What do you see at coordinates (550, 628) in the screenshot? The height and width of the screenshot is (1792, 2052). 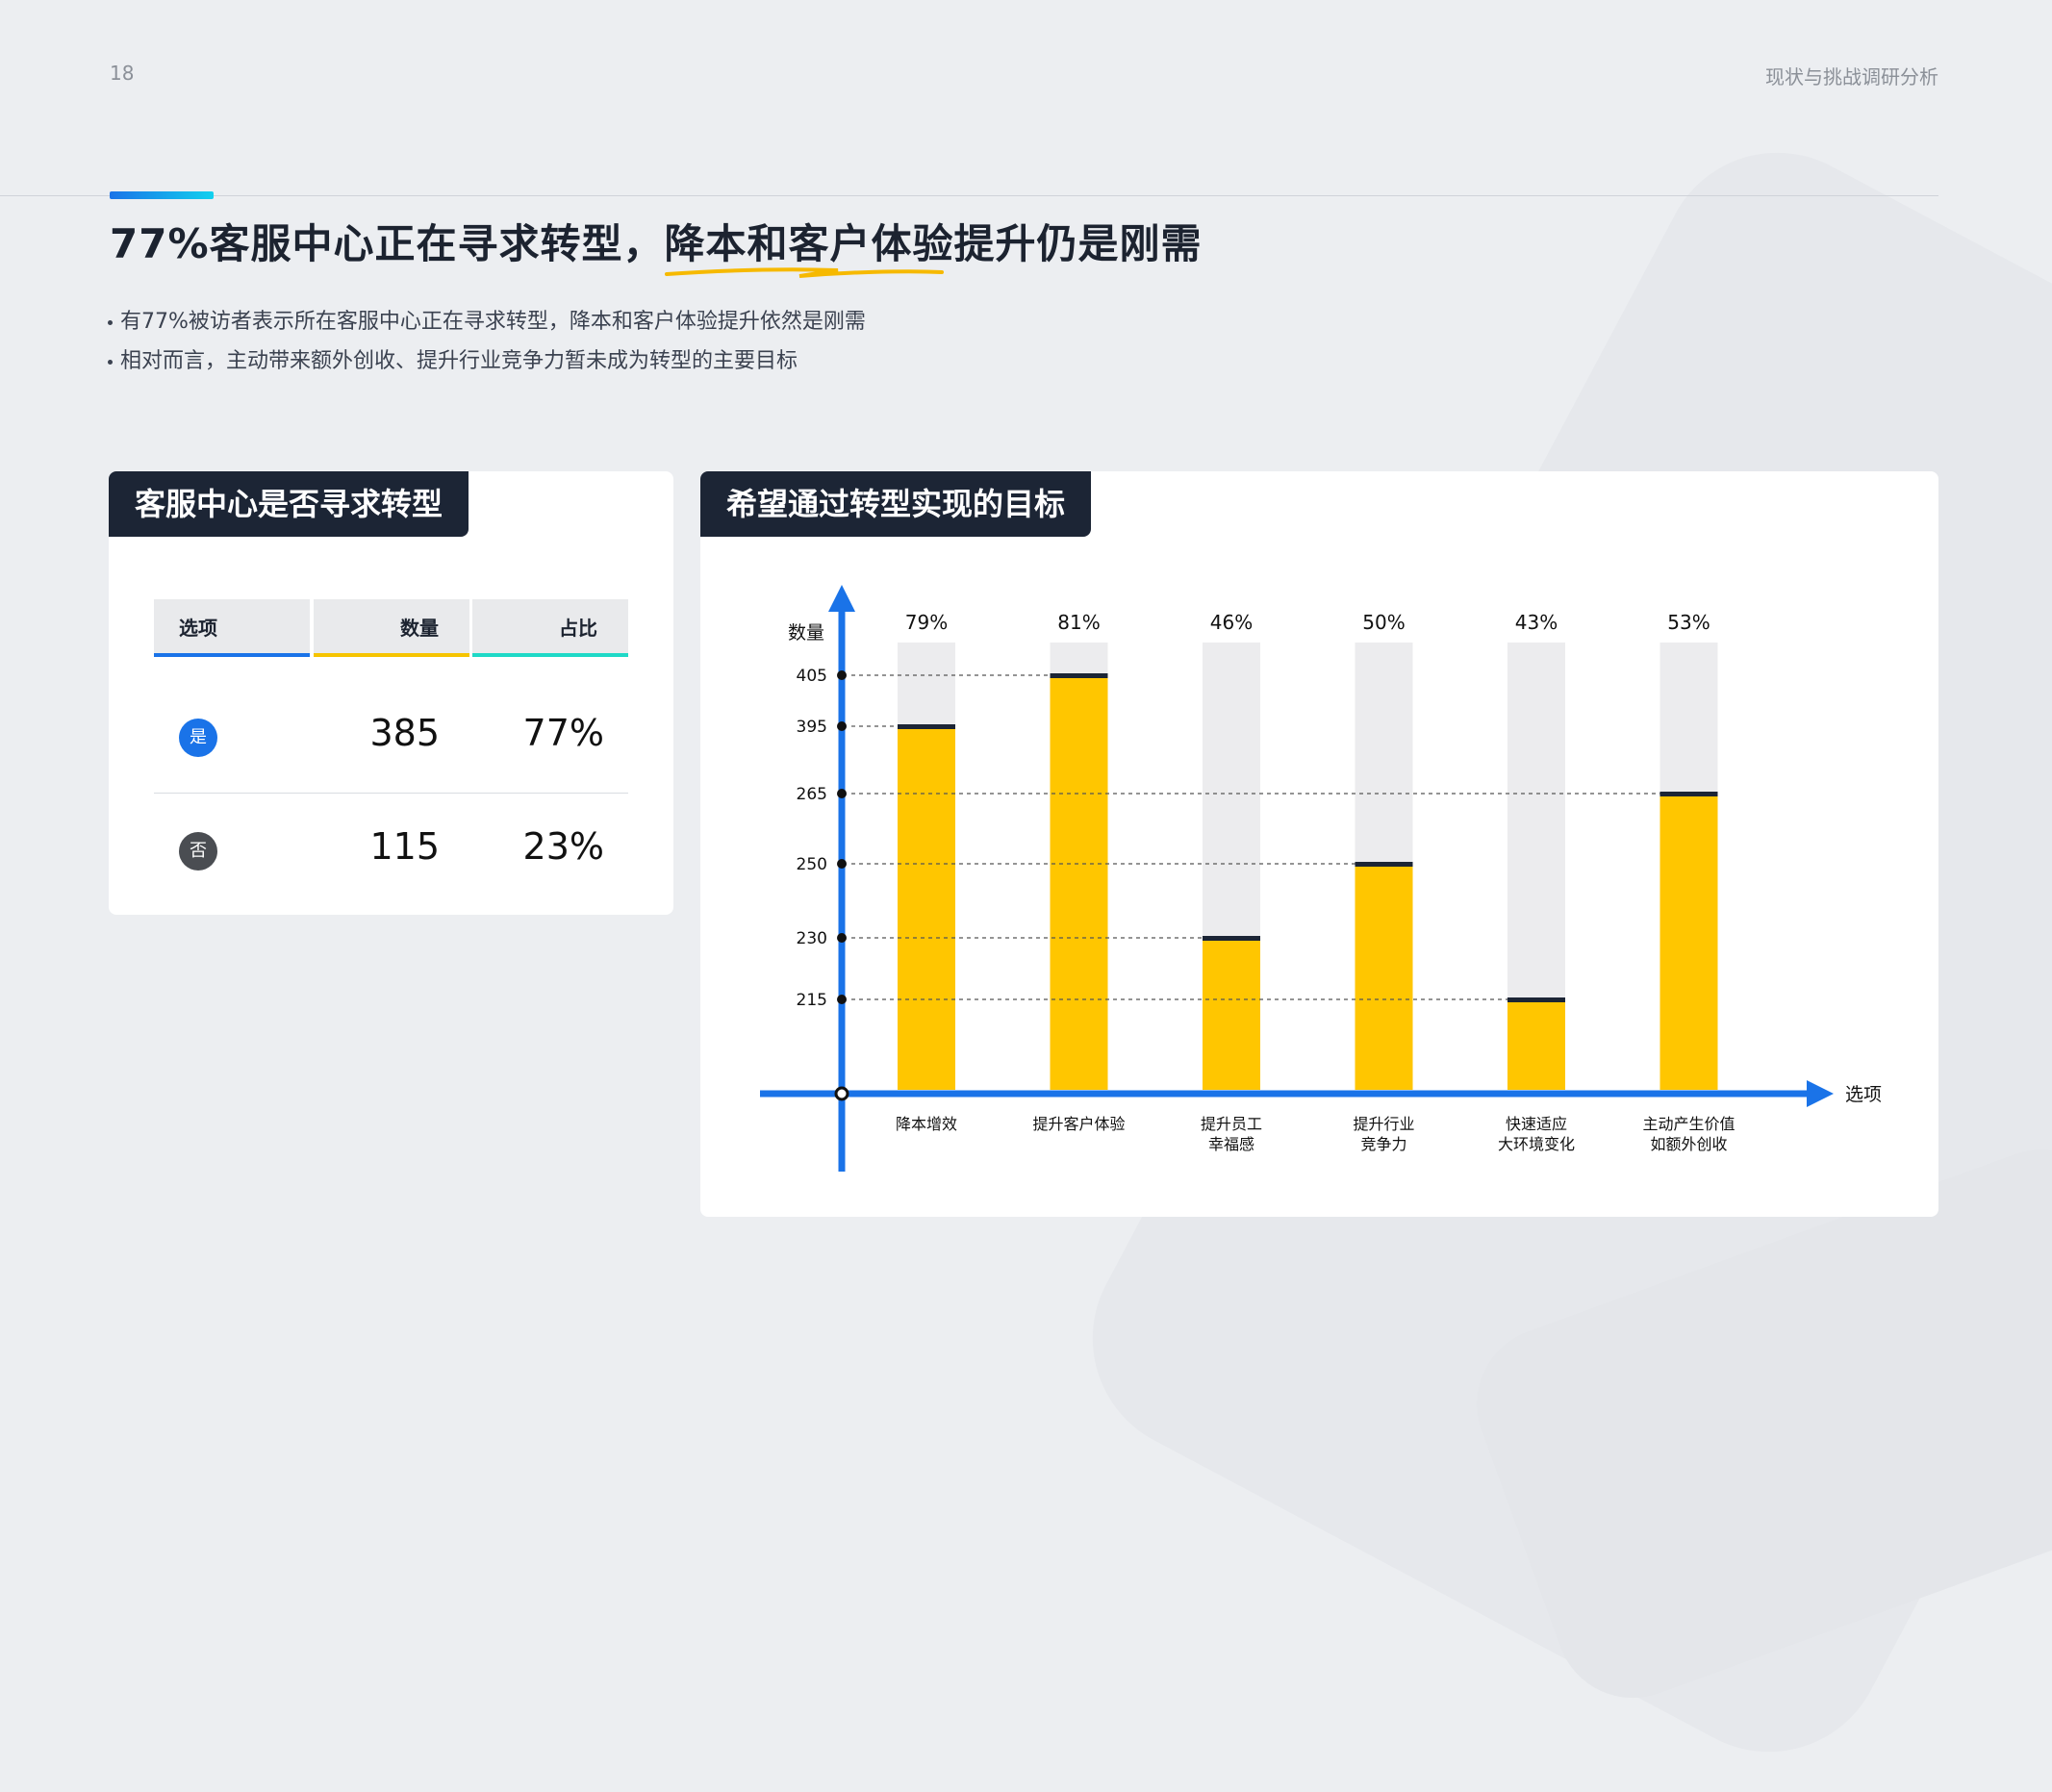 I see `table-header-percent: 占比` at bounding box center [550, 628].